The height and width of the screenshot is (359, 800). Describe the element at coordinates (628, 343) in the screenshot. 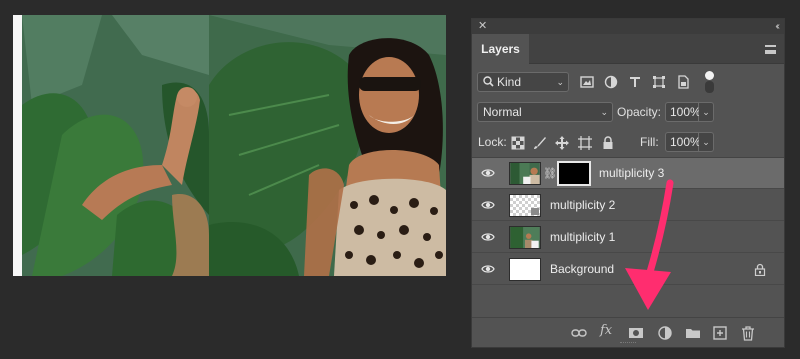

I see `resize-grip` at that location.